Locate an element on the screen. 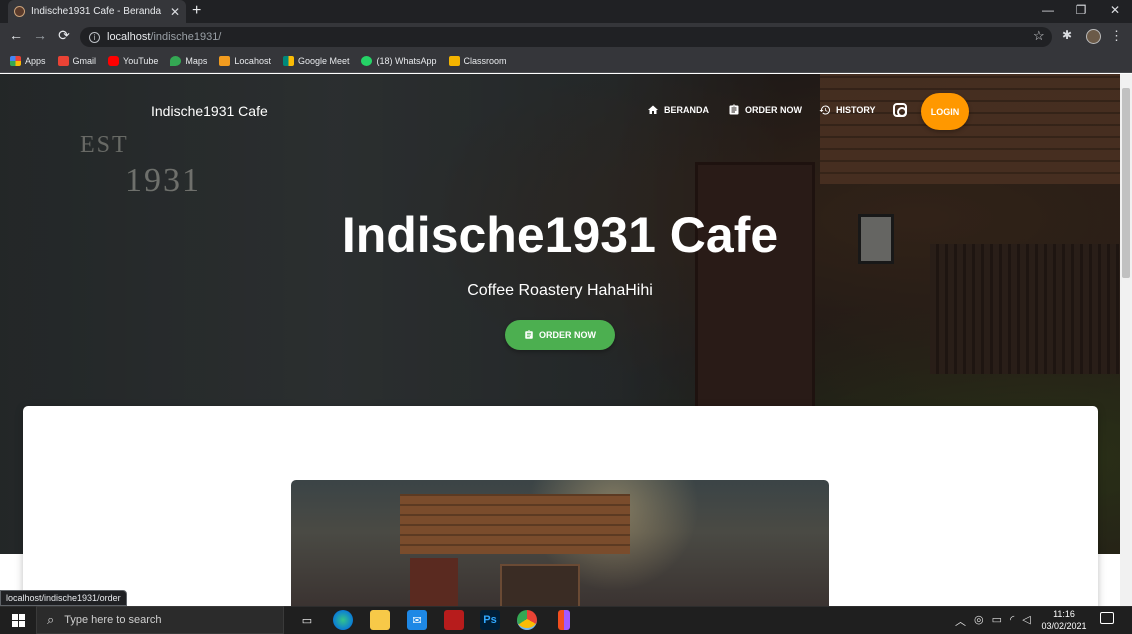 The width and height of the screenshot is (1132, 634). bookmark-label: Locahost is located at coordinates (252, 61).